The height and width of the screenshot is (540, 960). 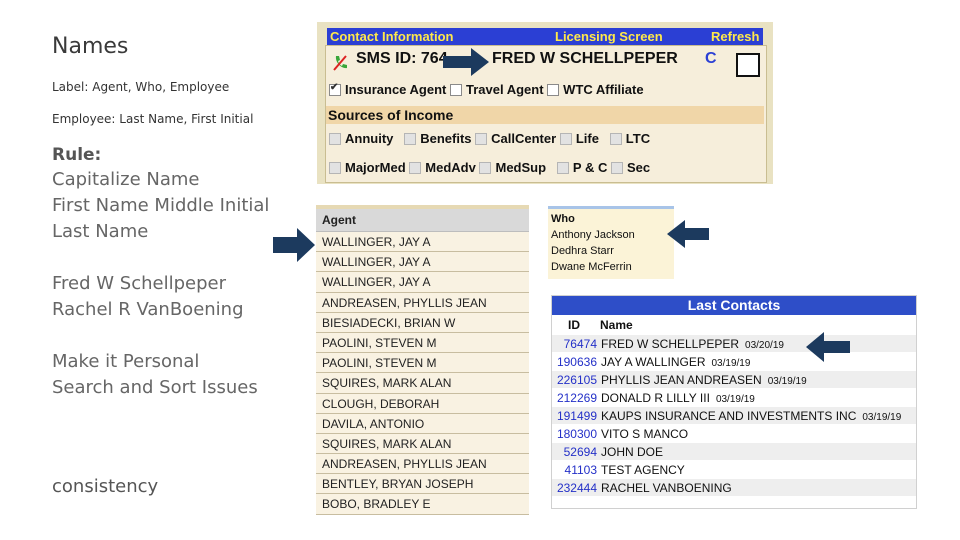 What do you see at coordinates (603, 89) in the screenshot?
I see `flag-label: WTC Affiliate` at bounding box center [603, 89].